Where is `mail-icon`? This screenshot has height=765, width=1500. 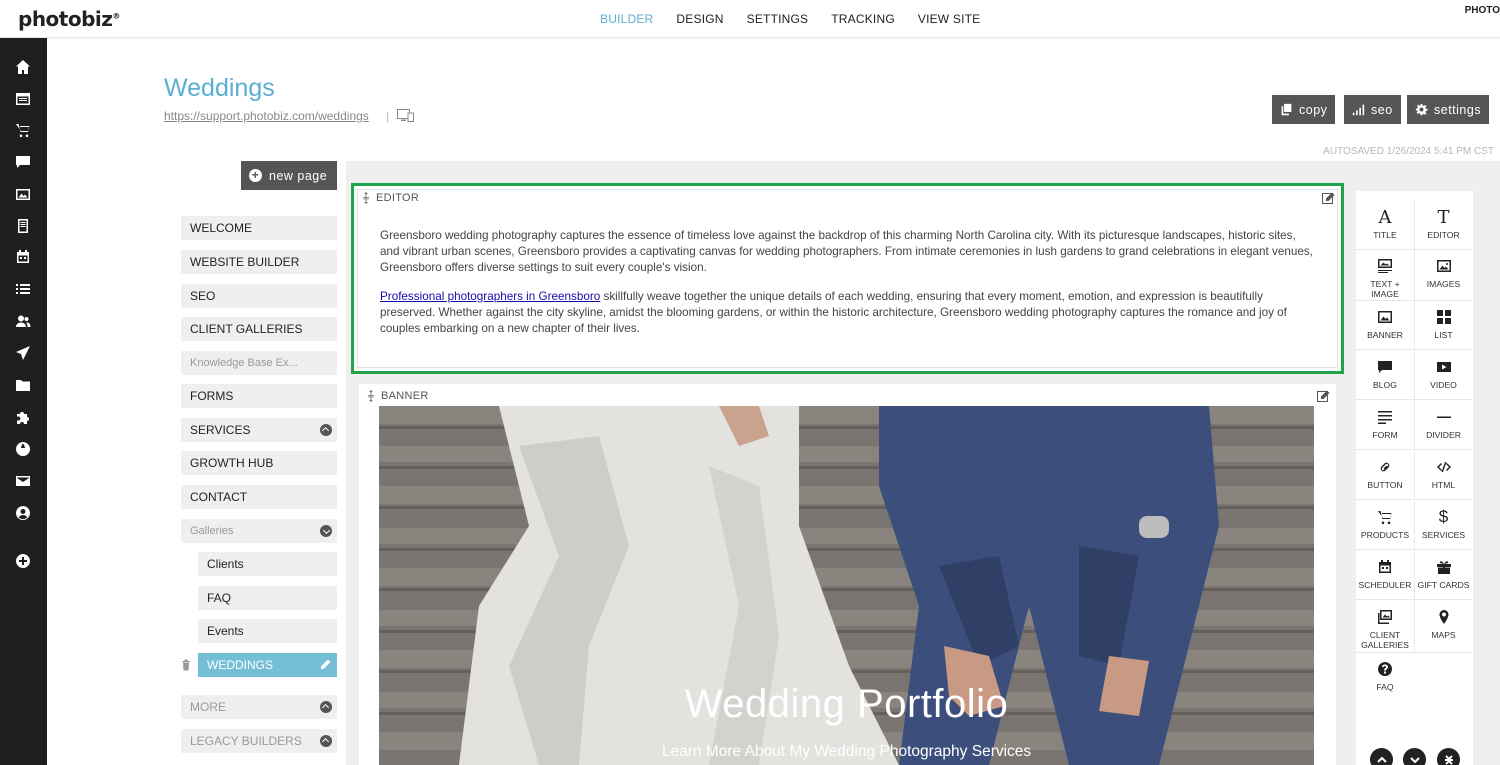 mail-icon is located at coordinates (23, 481).